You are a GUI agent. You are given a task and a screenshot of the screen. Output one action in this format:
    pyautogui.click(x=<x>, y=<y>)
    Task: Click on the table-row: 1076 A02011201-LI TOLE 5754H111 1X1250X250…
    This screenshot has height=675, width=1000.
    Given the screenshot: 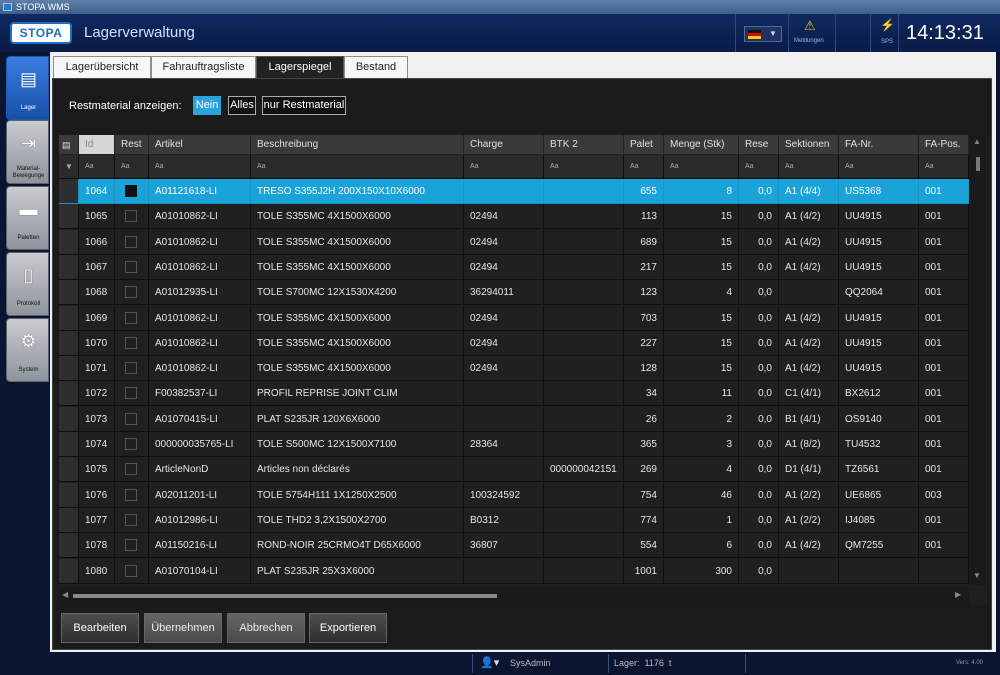 What is the action you would take?
    pyautogui.click(x=514, y=495)
    